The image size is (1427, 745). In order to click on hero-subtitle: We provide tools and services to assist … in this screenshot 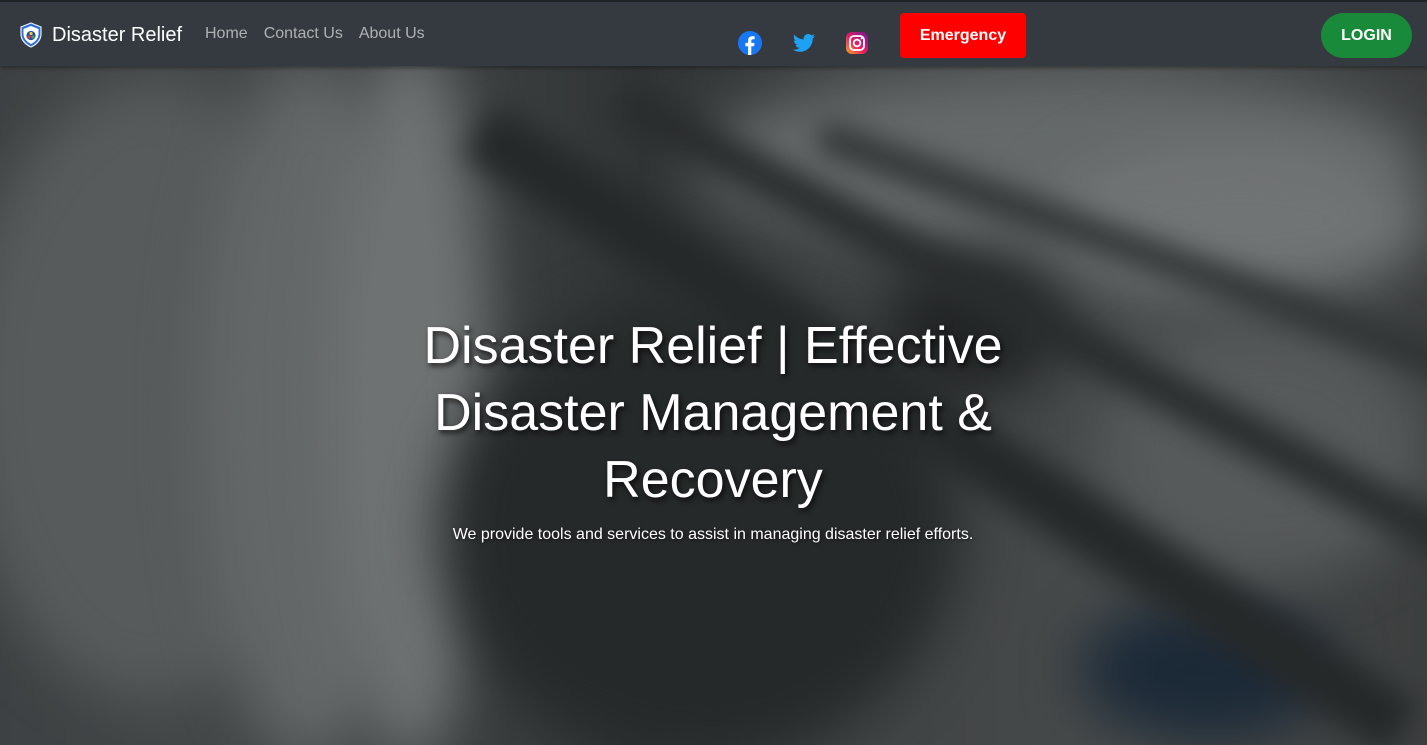, I will do `click(713, 534)`.